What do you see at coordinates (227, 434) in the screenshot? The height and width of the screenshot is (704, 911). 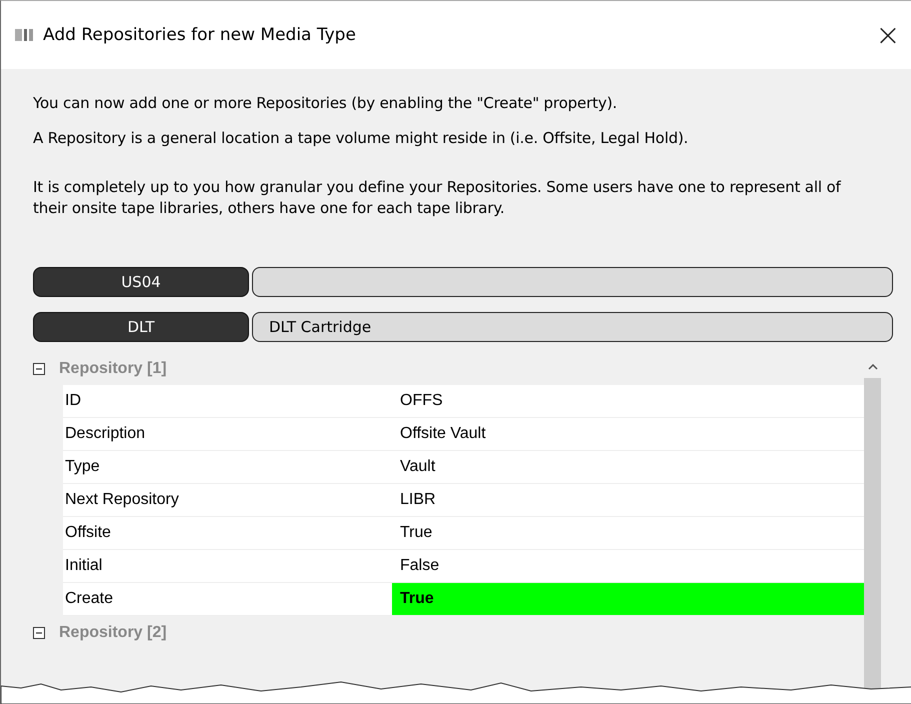 I see `property-name: Description` at bounding box center [227, 434].